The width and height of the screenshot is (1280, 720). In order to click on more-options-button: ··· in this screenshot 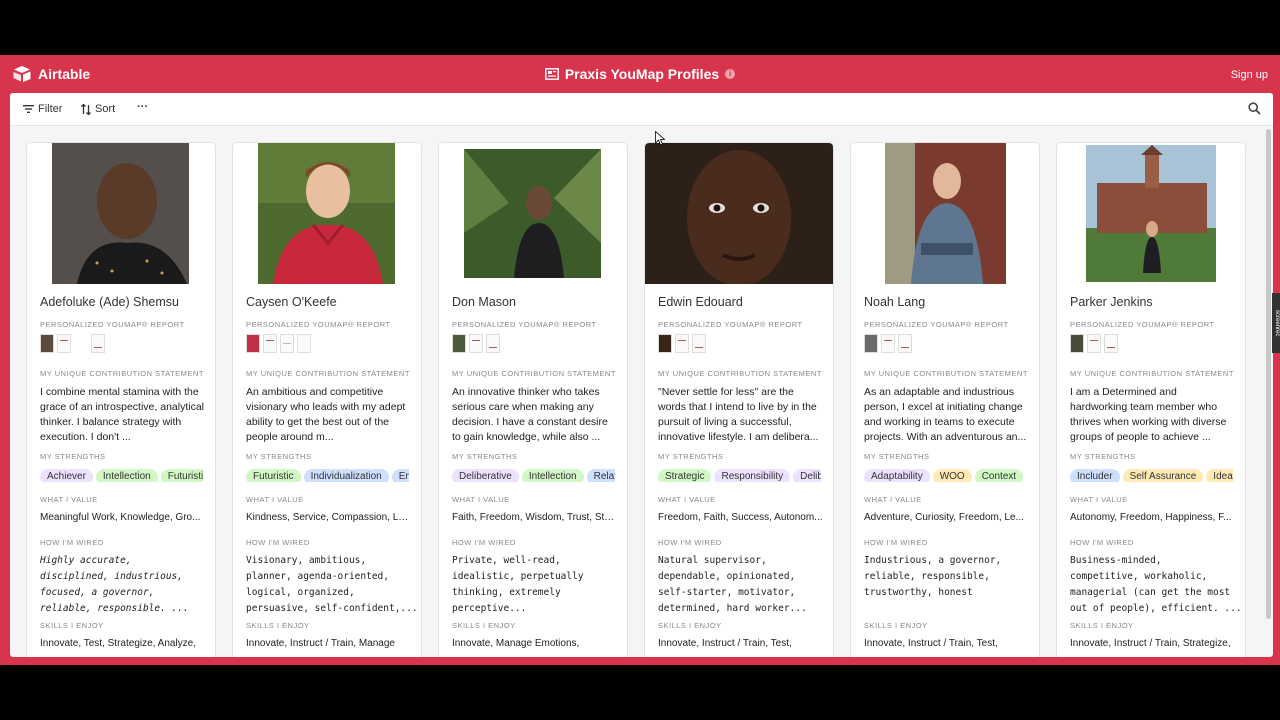, I will do `click(142, 107)`.